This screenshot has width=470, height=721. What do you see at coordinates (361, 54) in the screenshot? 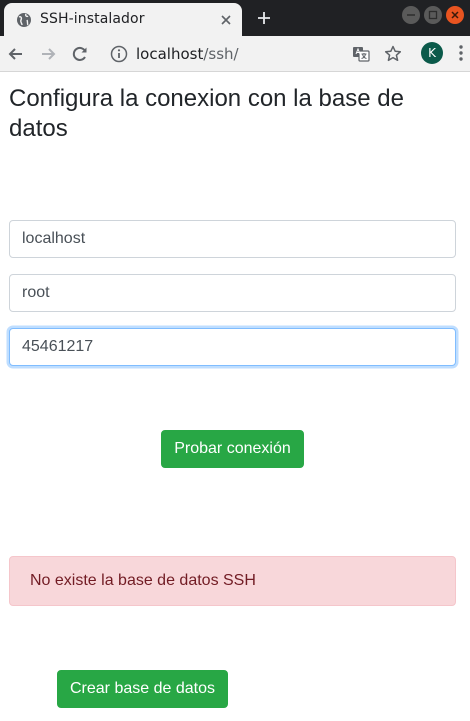
I see `translate-icon` at bounding box center [361, 54].